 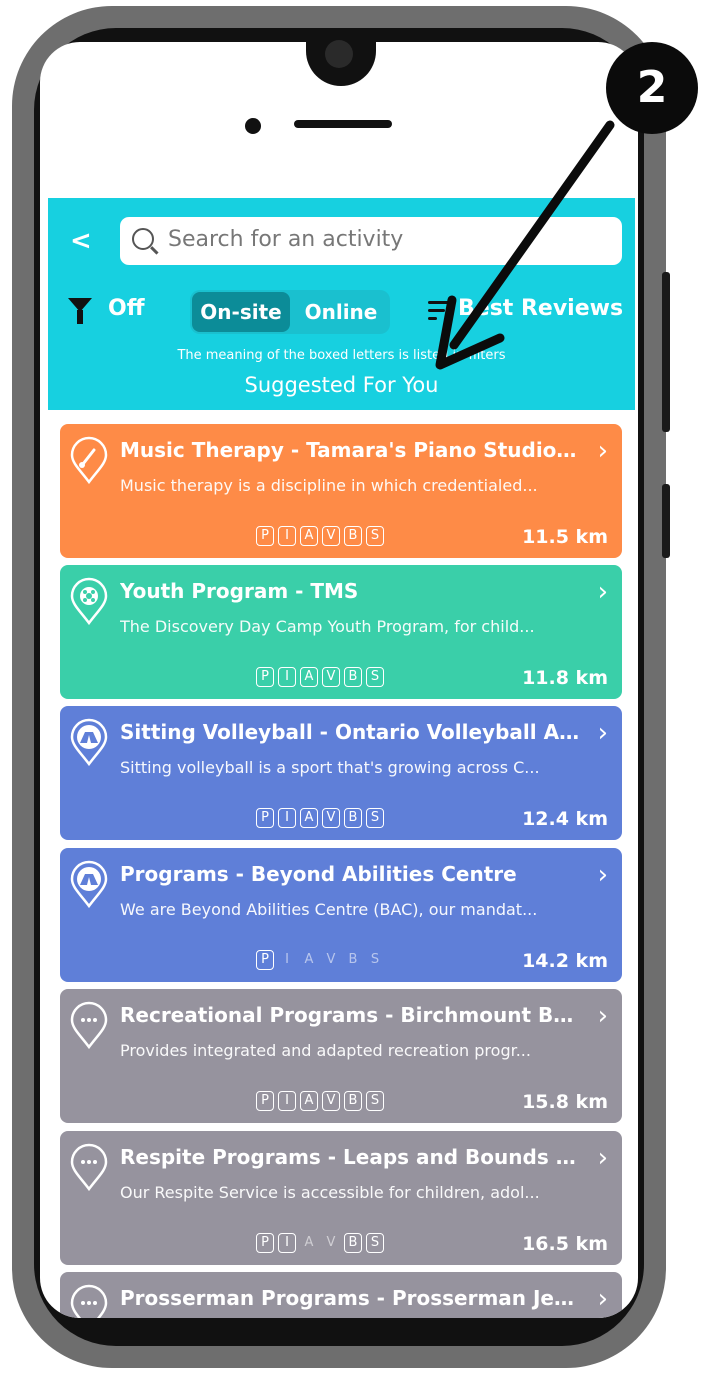 I want to click on annotation-arrow, so click(x=525, y=245).